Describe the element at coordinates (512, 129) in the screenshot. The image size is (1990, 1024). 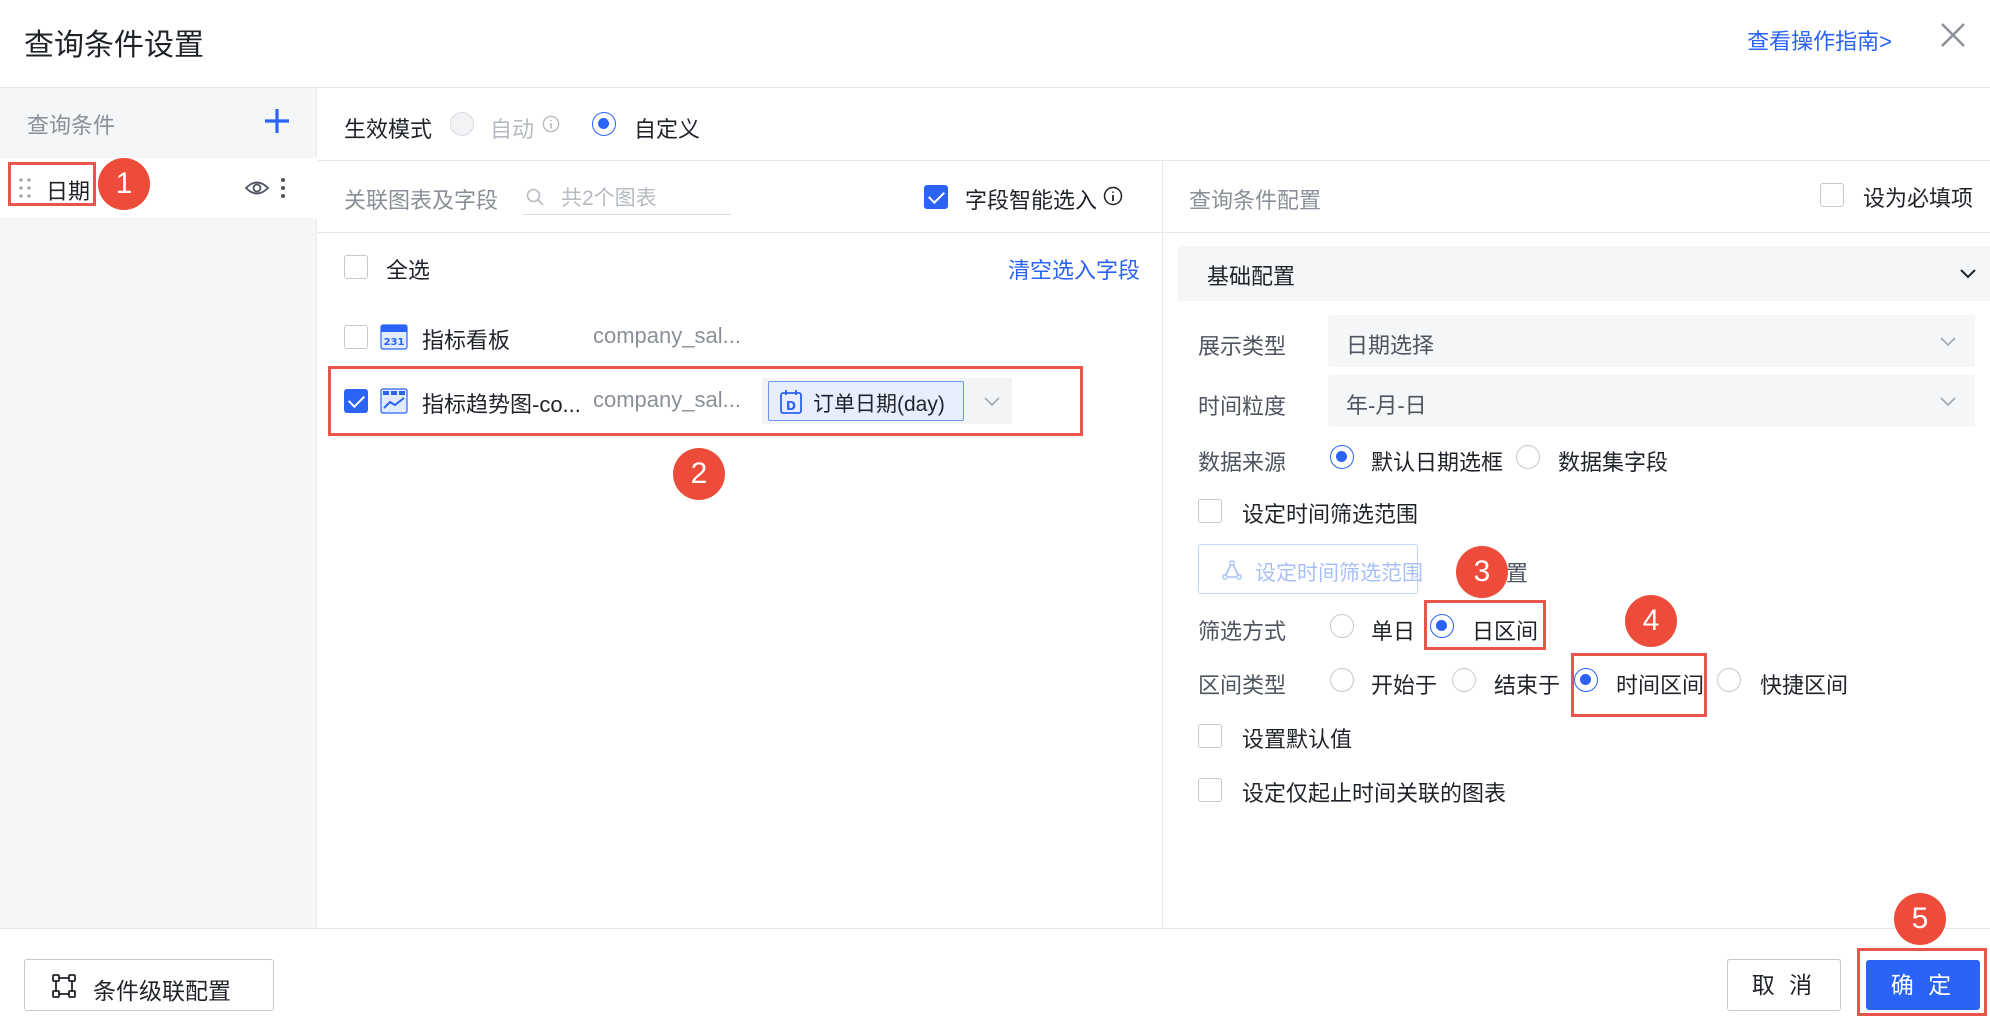
I see `mode-auto-label: 自动` at that location.